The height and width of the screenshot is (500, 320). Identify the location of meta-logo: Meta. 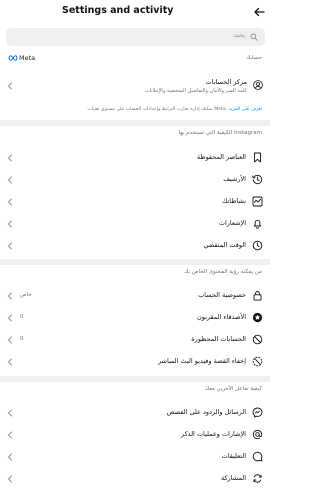
(21, 58).